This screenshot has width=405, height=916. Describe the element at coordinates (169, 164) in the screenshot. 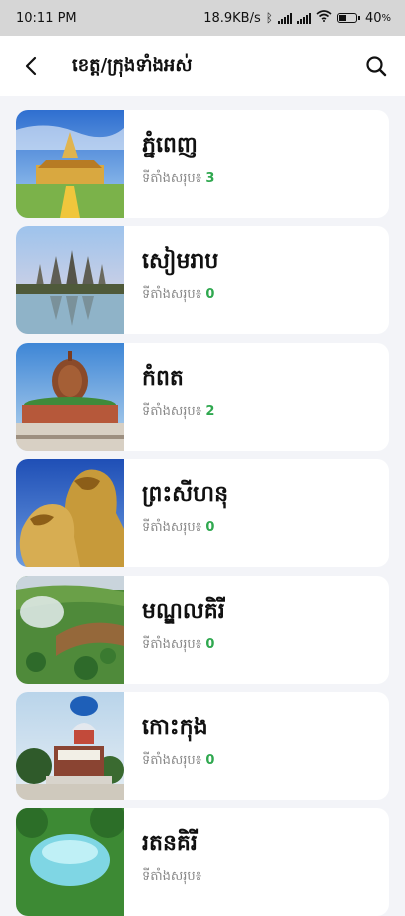

I see `province-info: ភ្នំពេញ ទីតាំងសរុប៖ 3` at that location.